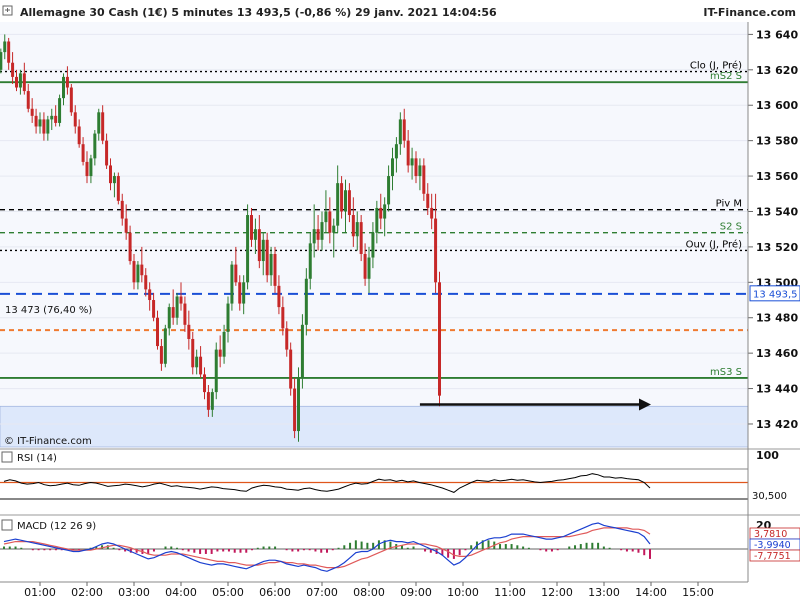  I want to click on y-tick-label: 13 620, so click(777, 70).